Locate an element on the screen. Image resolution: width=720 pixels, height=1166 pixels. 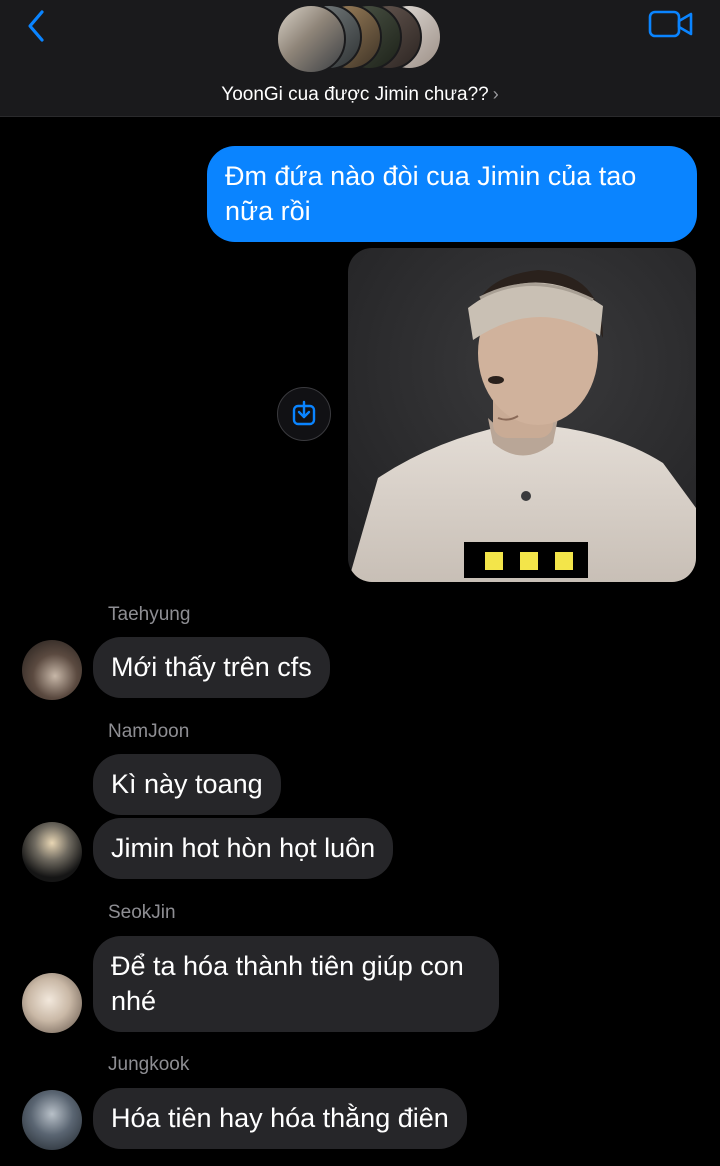
download-icon is located at coordinates (304, 413).